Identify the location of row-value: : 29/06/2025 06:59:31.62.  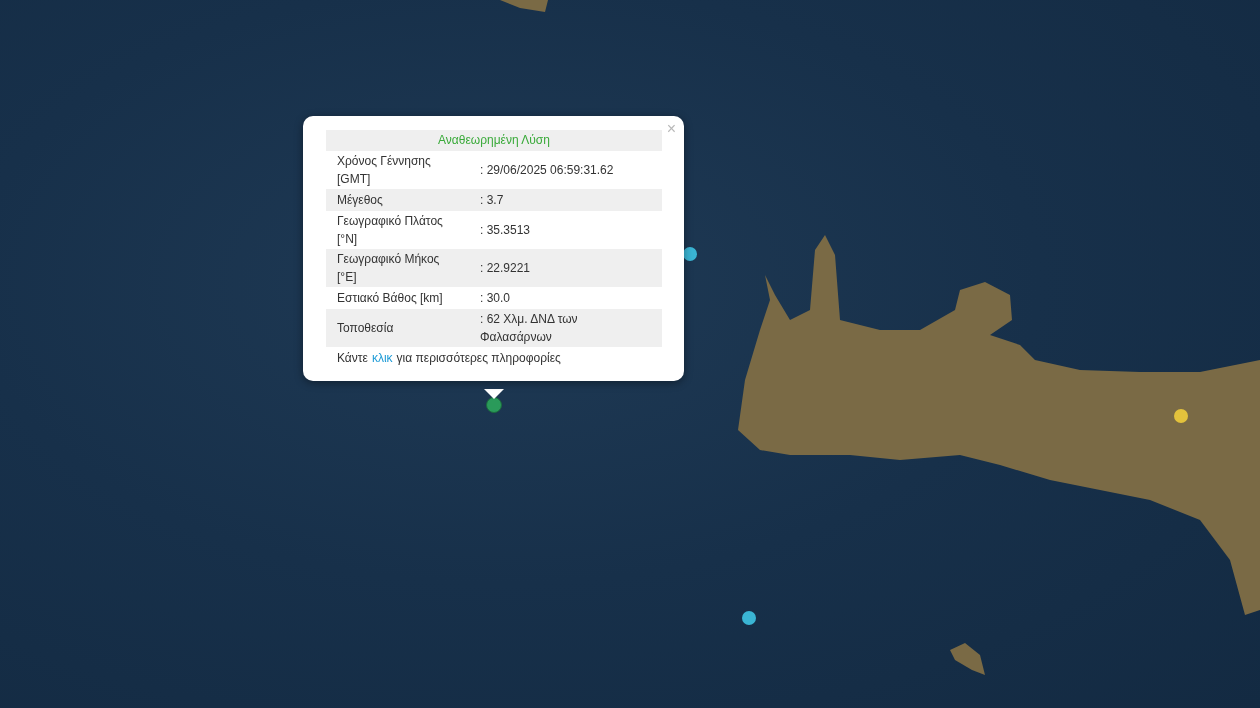
(547, 170).